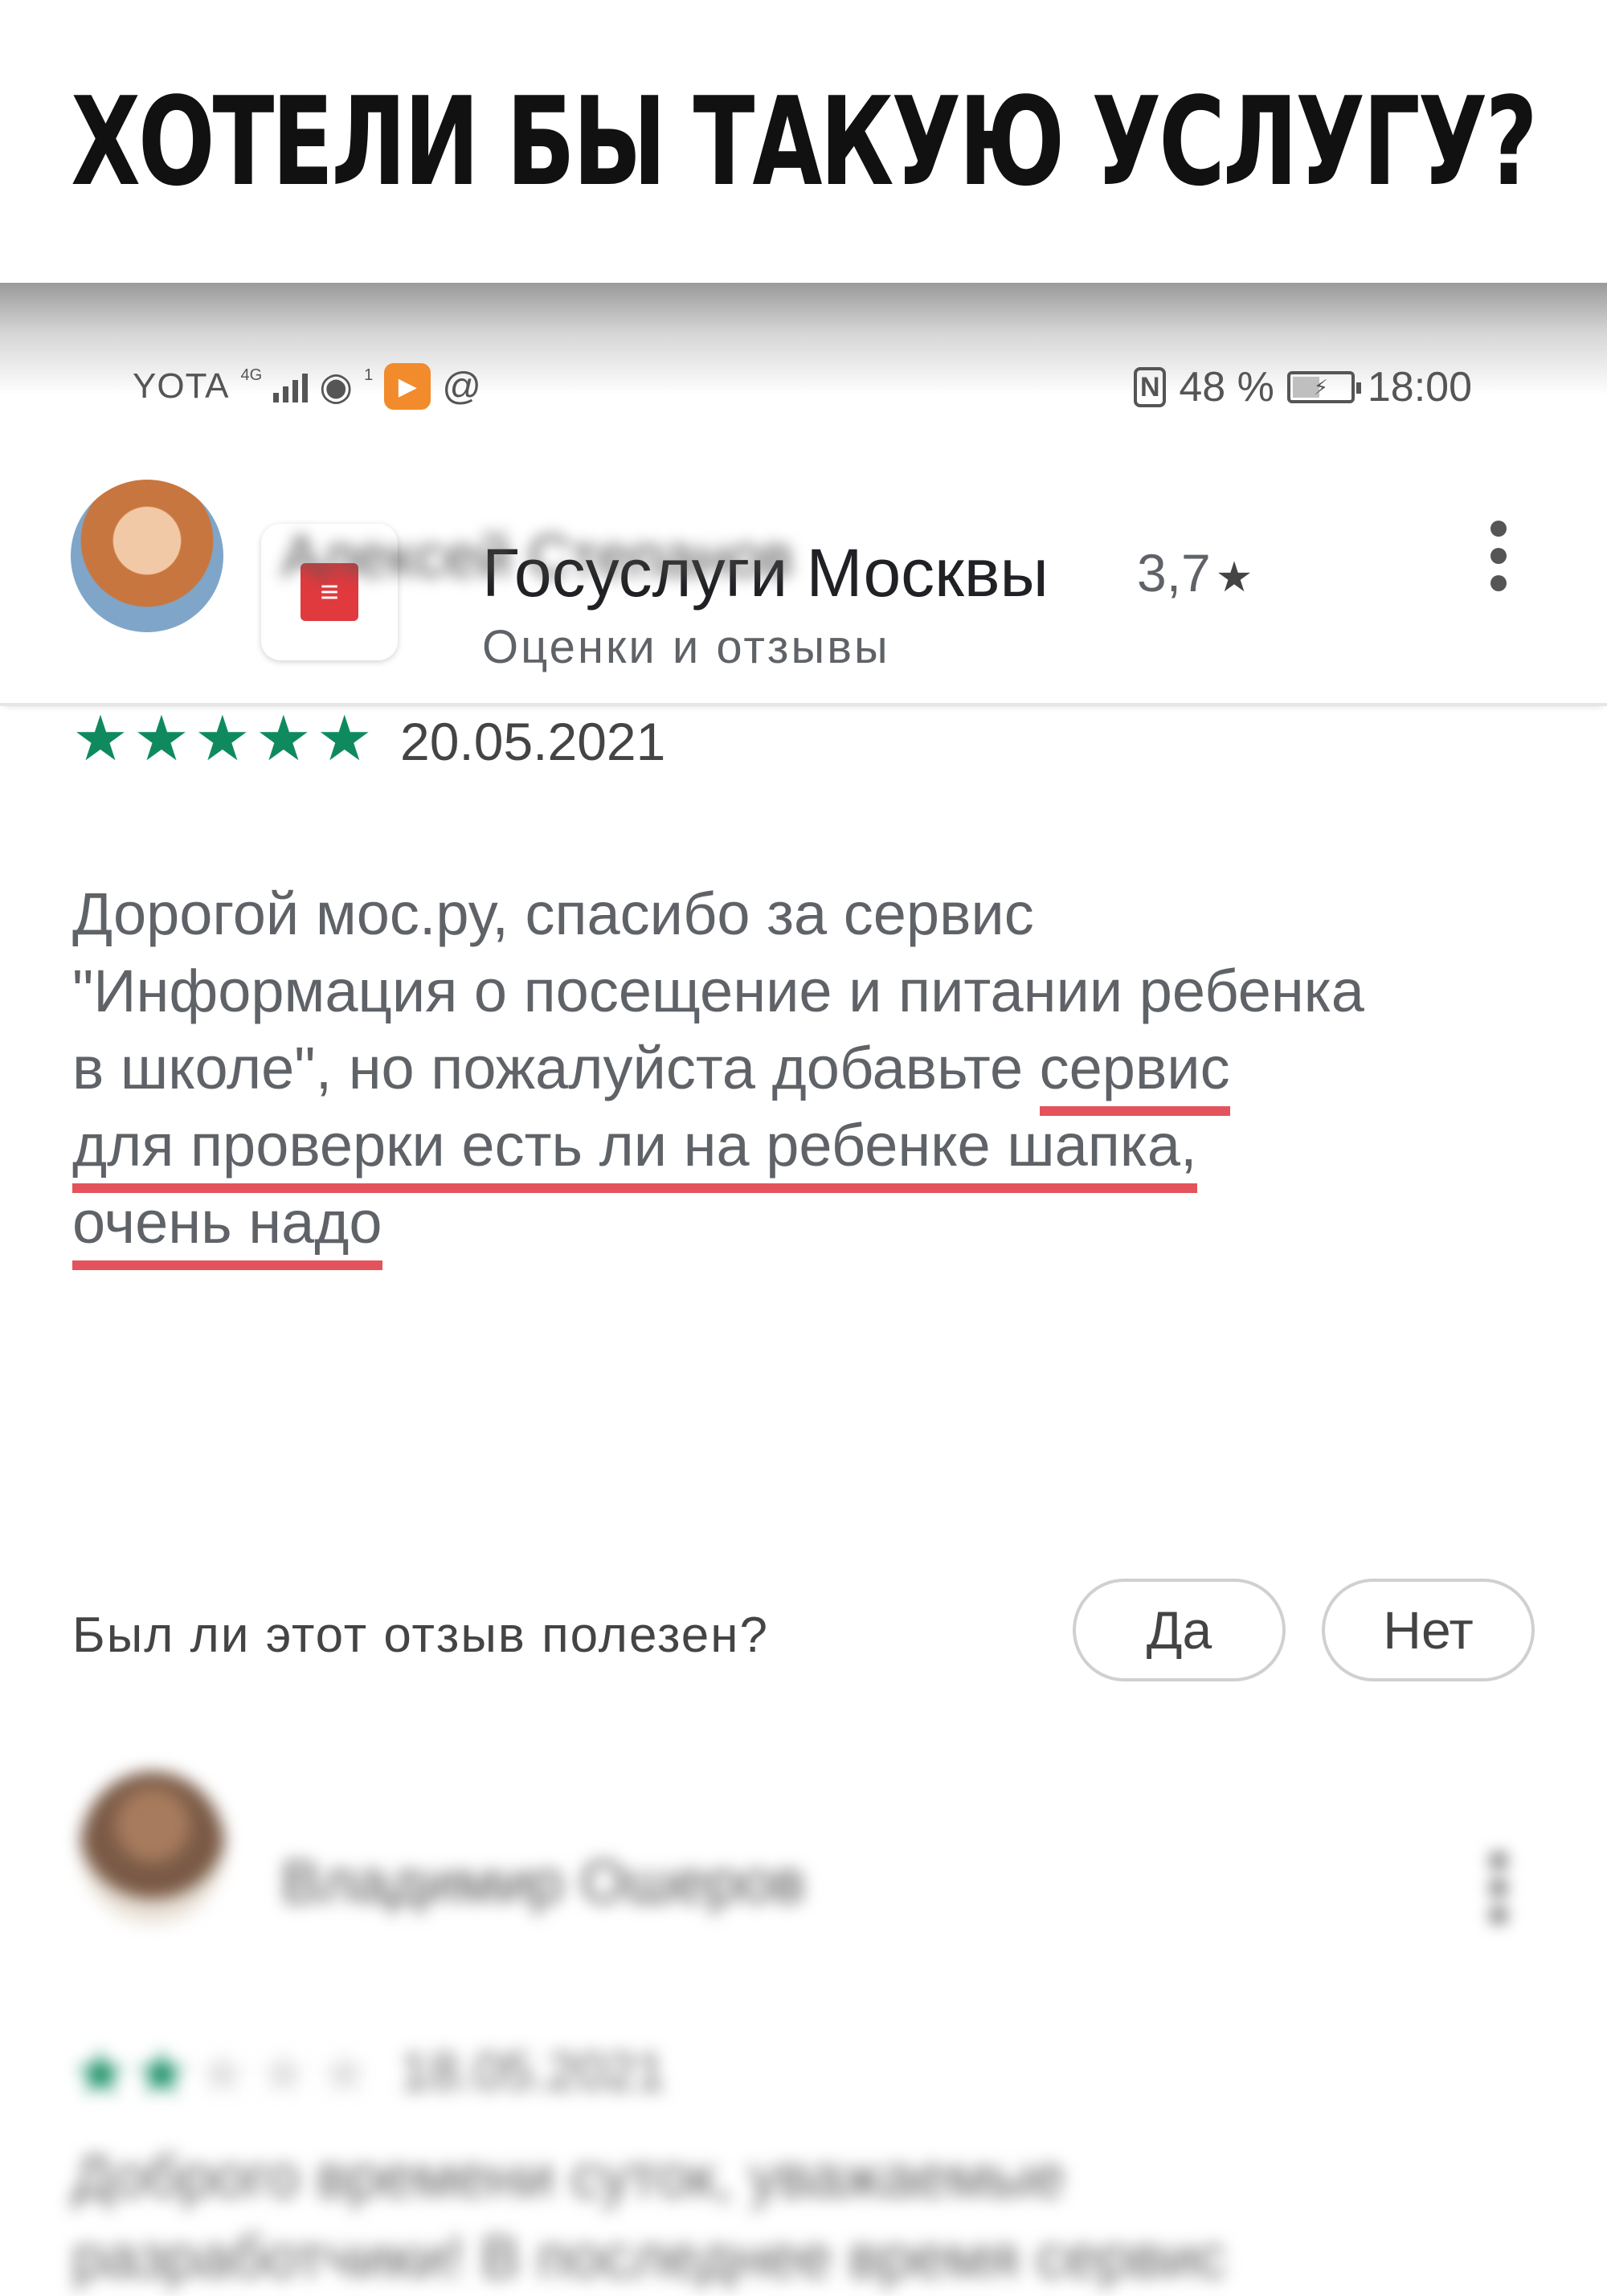  What do you see at coordinates (533, 2071) in the screenshot?
I see `review-date: 18.05.2021` at bounding box center [533, 2071].